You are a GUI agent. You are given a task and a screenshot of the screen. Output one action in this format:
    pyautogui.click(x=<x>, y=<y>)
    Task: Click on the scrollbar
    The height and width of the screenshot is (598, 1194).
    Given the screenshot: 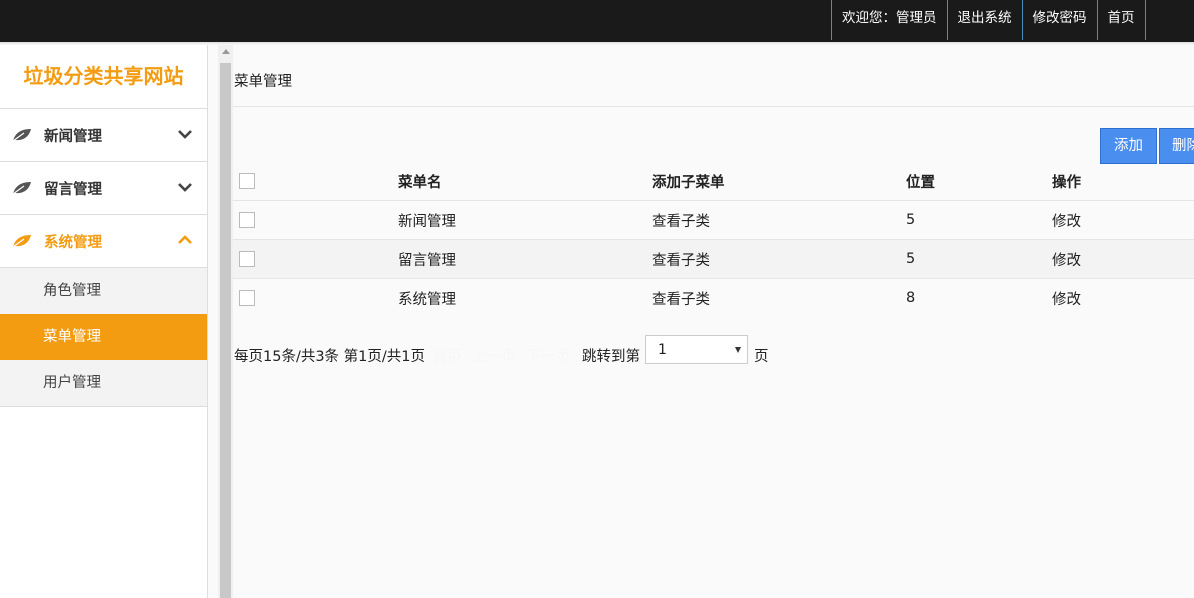 What is the action you would take?
    pyautogui.click(x=225, y=321)
    